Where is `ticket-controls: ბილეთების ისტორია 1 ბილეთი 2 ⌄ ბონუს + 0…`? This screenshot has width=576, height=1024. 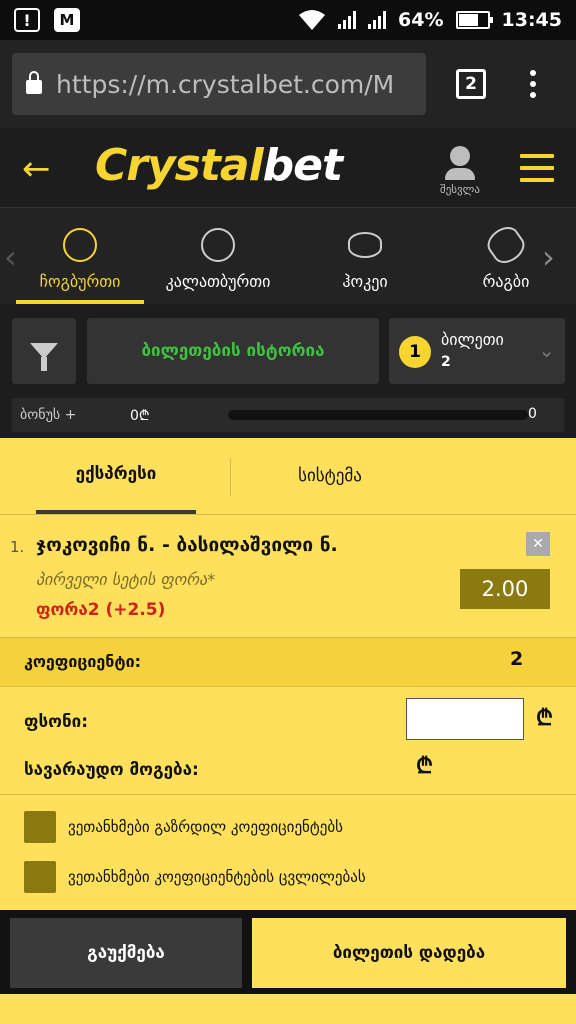
ticket-controls: ბილეთების ისტორია 1 ბილეთი 2 ⌄ ბონუს + 0… is located at coordinates (288, 371).